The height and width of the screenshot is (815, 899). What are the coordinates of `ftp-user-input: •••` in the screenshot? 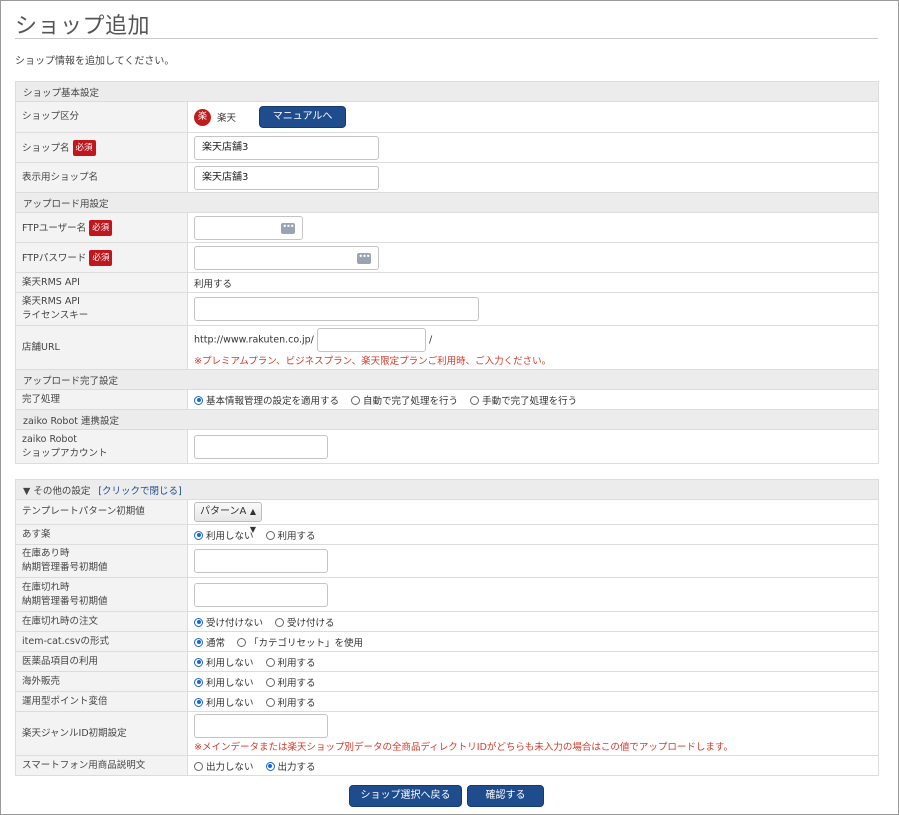 It's located at (248, 227).